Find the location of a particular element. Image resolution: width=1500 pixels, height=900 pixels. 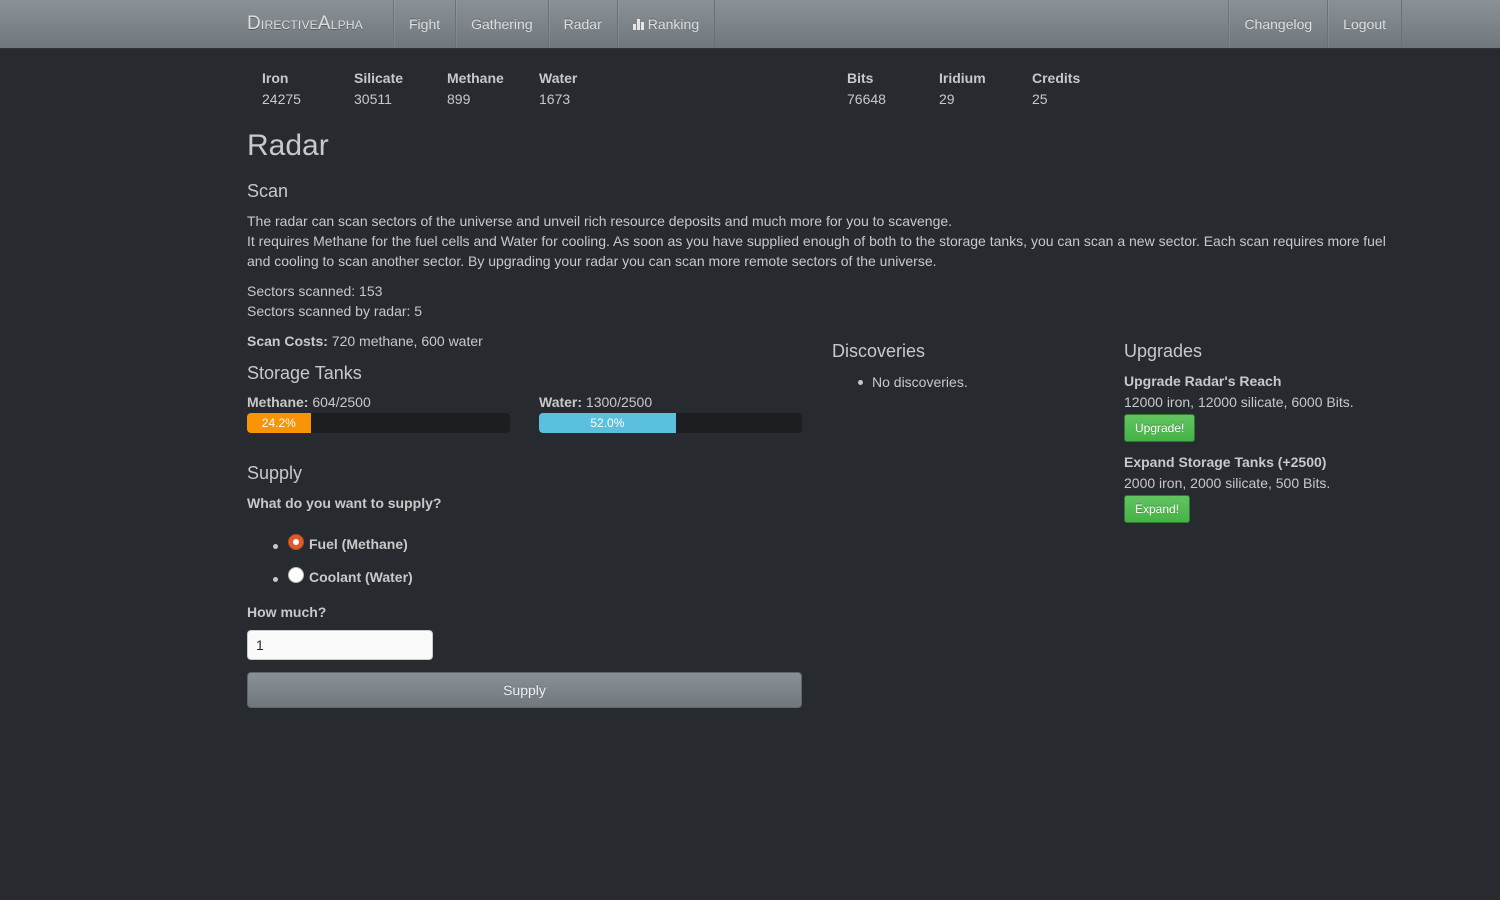

nav-gathering: Gathering is located at coordinates (502, 24).